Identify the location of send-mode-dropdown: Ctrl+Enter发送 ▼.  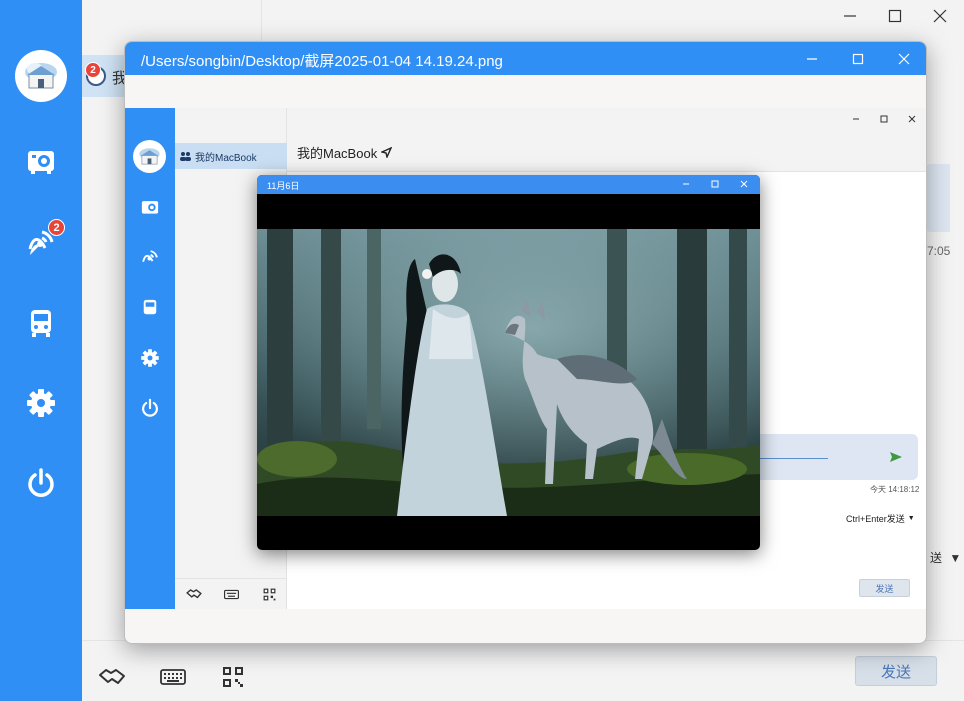
(880, 518).